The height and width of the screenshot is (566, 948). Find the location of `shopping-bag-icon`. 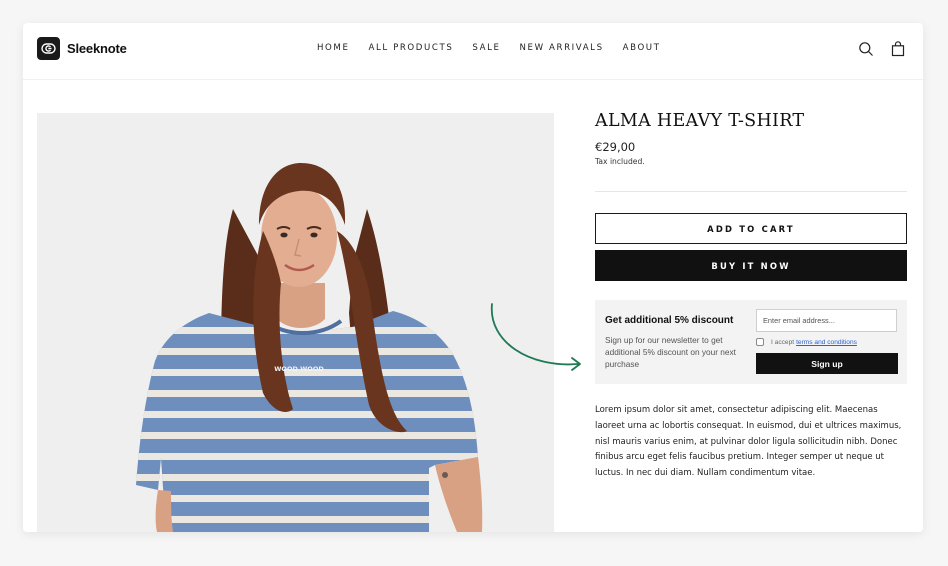

shopping-bag-icon is located at coordinates (898, 49).